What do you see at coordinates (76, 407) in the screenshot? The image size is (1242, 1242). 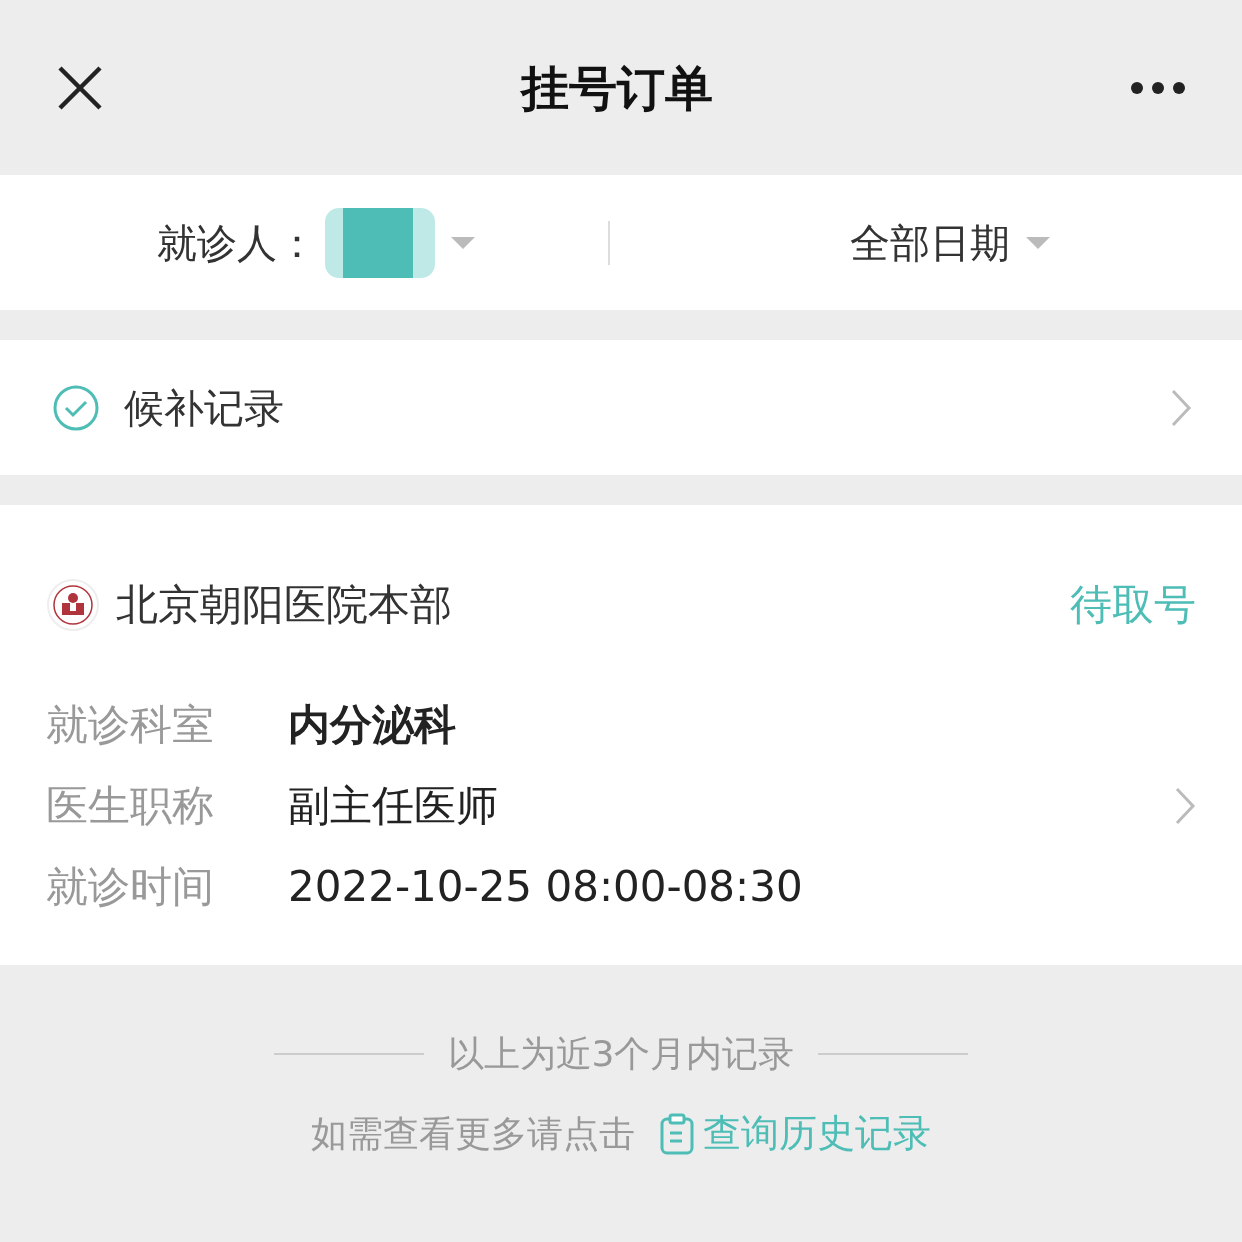 I see `check-circle-icon` at bounding box center [76, 407].